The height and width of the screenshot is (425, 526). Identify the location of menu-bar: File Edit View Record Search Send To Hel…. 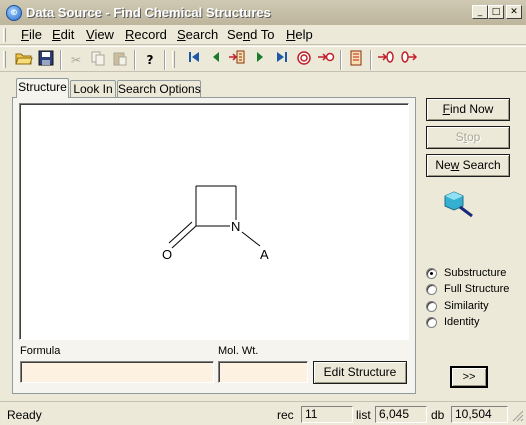
(263, 35).